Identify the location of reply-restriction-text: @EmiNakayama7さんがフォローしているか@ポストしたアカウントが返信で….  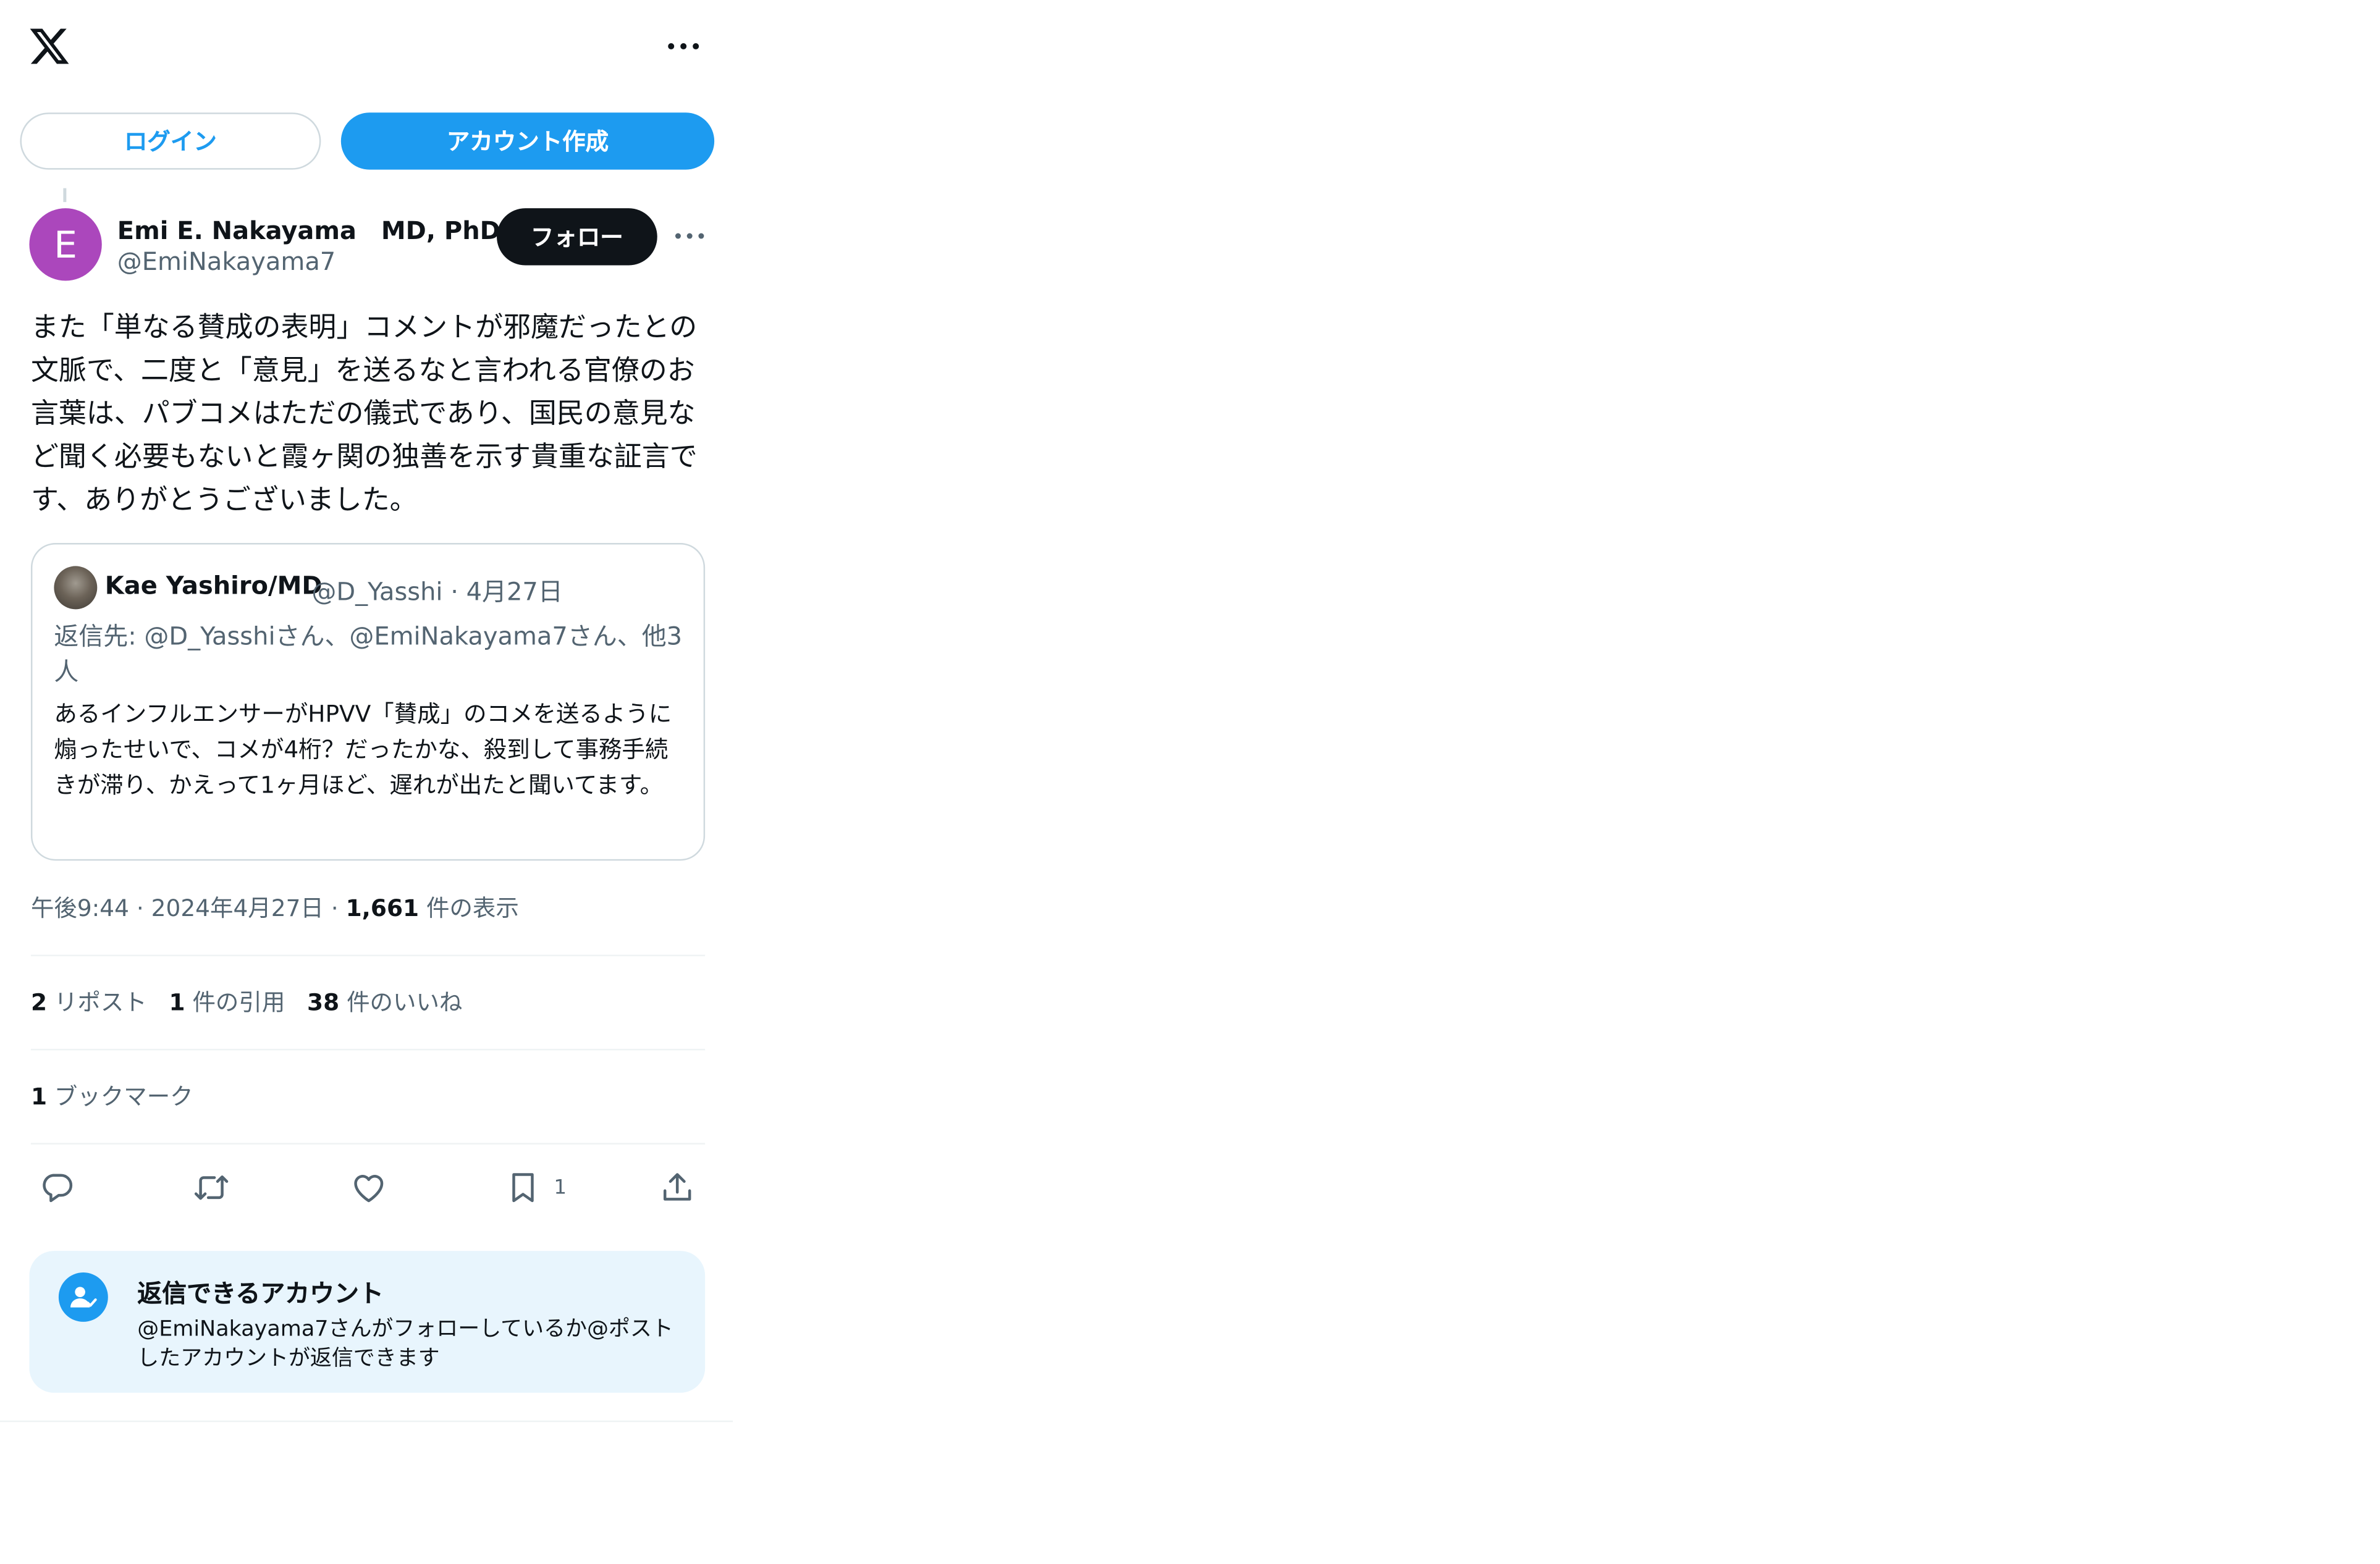
(405, 1344).